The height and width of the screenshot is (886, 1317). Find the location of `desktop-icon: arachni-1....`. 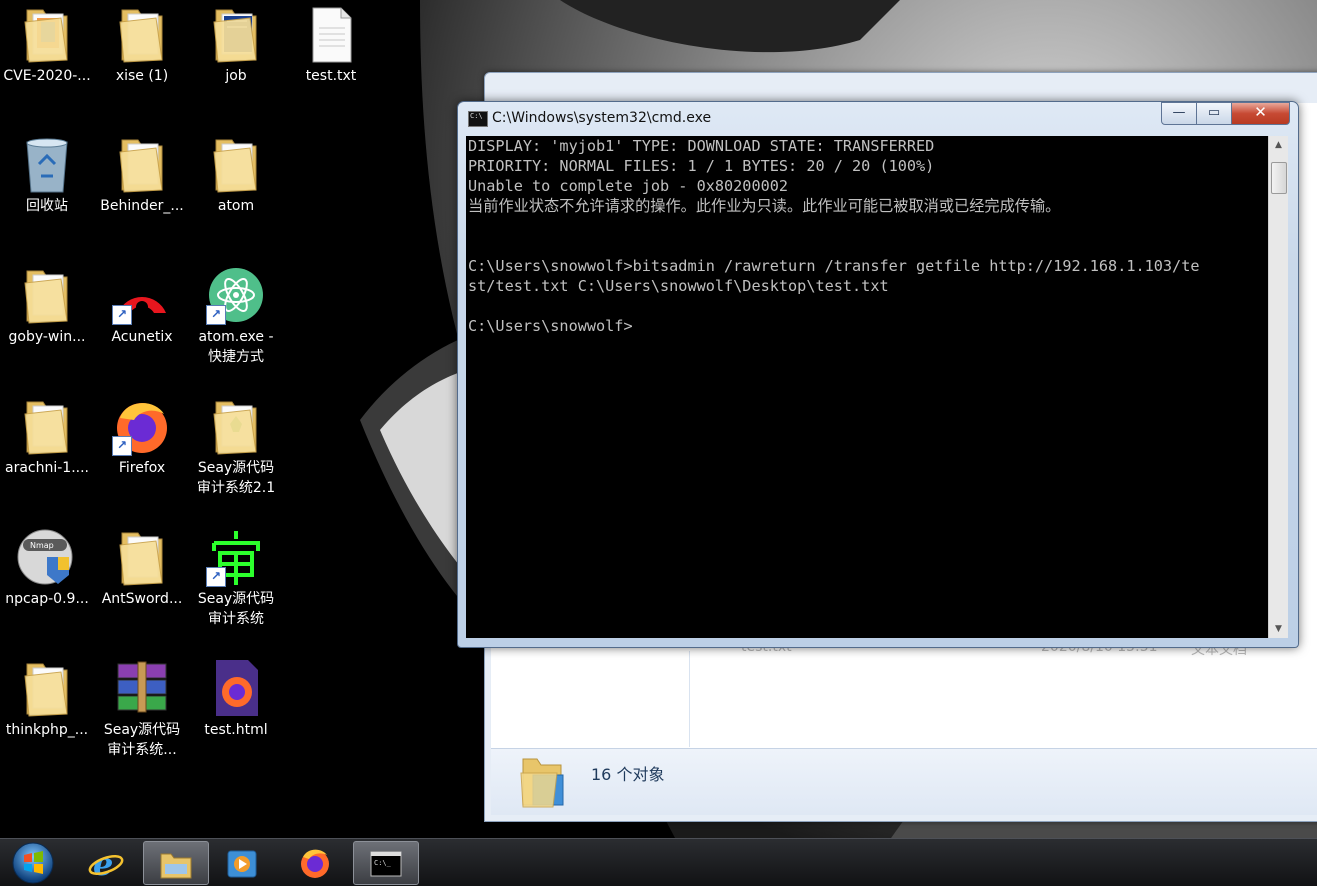

desktop-icon: arachni-1.... is located at coordinates (47, 437).